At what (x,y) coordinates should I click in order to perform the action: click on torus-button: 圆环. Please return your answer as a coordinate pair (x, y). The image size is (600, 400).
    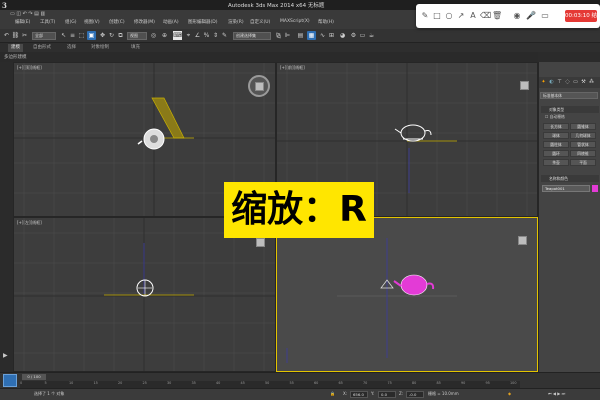
    Looking at the image, I should click on (556, 153).